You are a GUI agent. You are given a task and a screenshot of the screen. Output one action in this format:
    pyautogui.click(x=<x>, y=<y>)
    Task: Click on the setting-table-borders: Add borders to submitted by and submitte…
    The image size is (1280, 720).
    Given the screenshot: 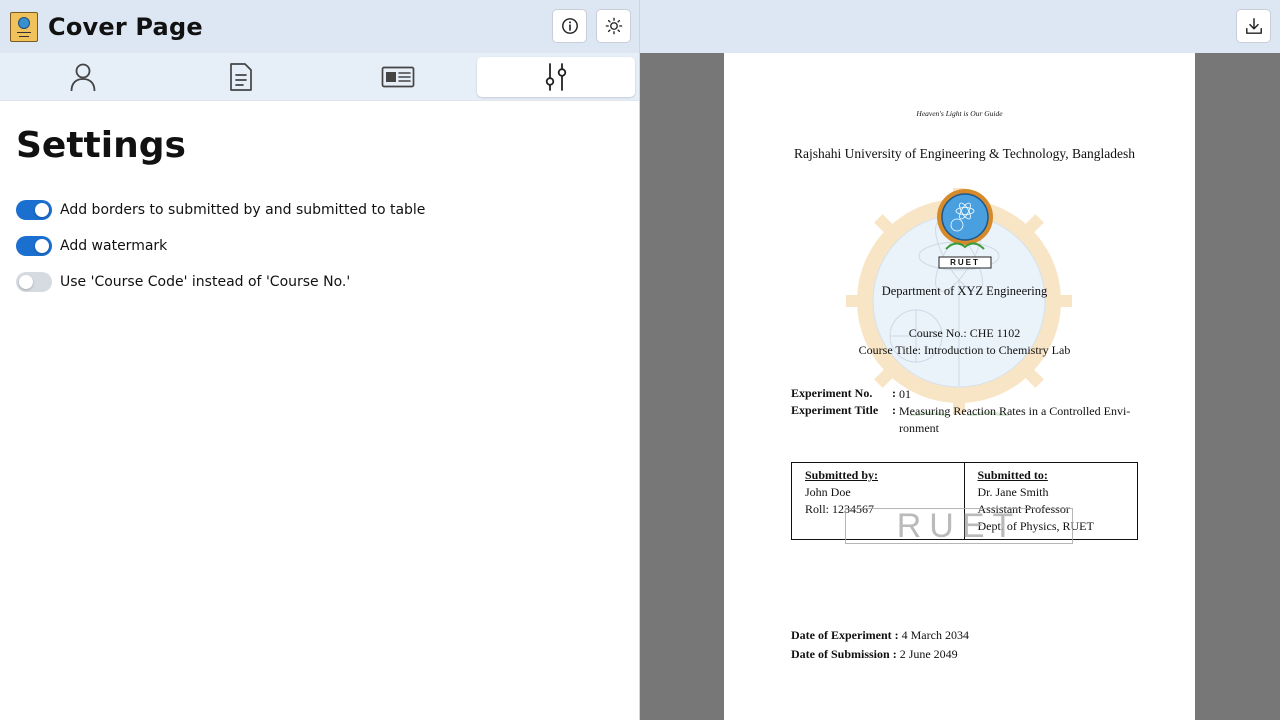 What is the action you would take?
    pyautogui.click(x=319, y=210)
    